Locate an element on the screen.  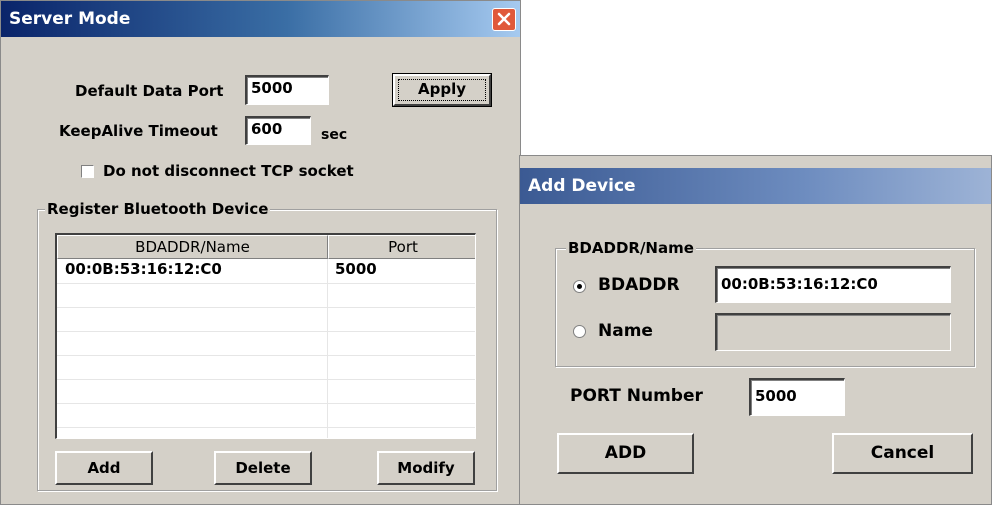
port-number-label: PORT Number is located at coordinates (636, 396).